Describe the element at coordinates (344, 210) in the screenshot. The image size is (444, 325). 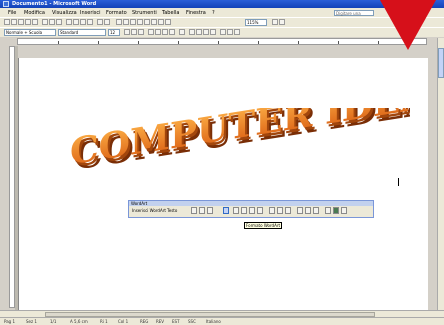
I see `more-options-icon` at that location.